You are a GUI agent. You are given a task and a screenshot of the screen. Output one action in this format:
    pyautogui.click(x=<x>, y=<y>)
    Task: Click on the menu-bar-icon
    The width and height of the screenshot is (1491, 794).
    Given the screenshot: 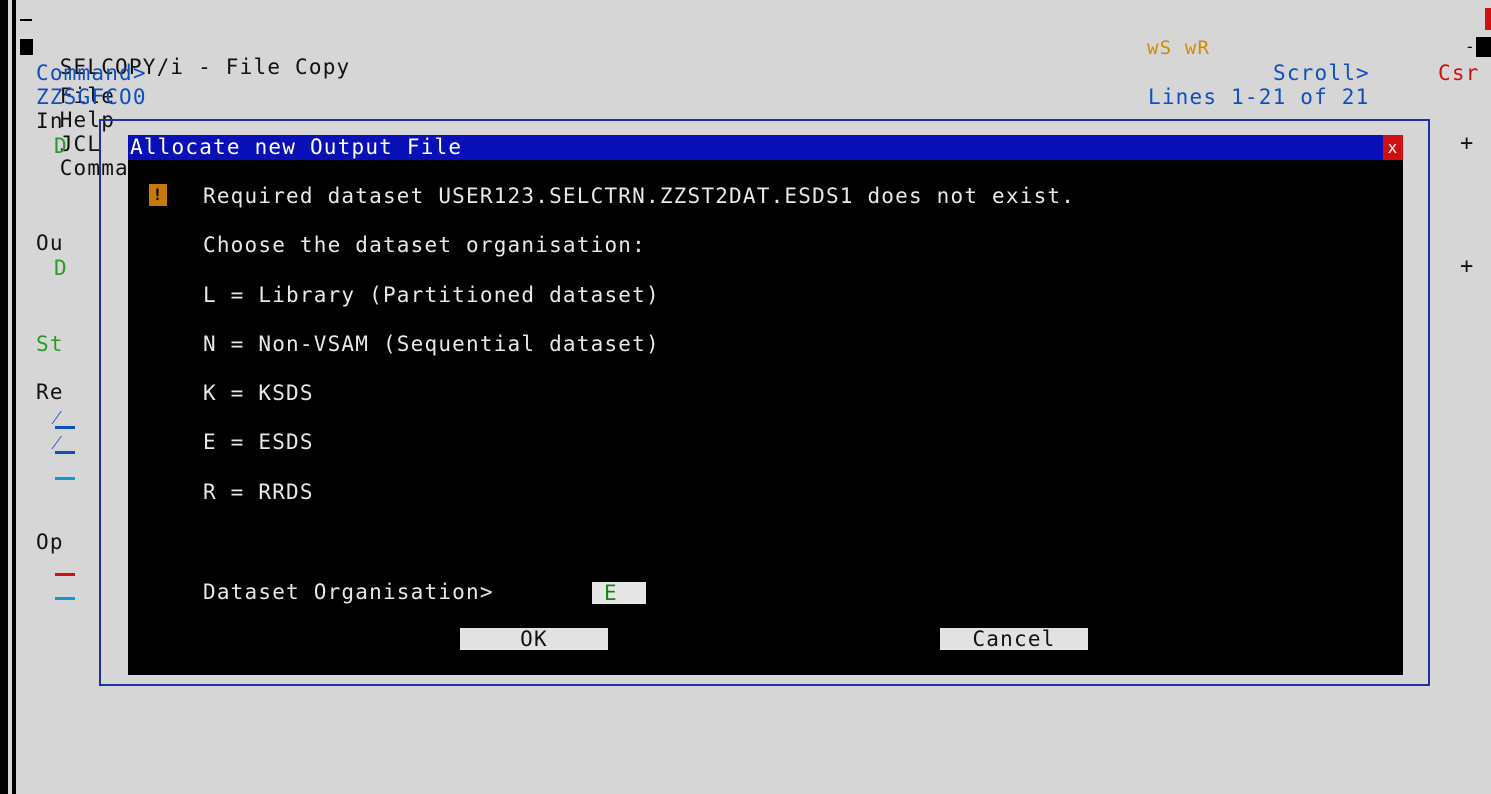 What is the action you would take?
    pyautogui.click(x=26, y=47)
    